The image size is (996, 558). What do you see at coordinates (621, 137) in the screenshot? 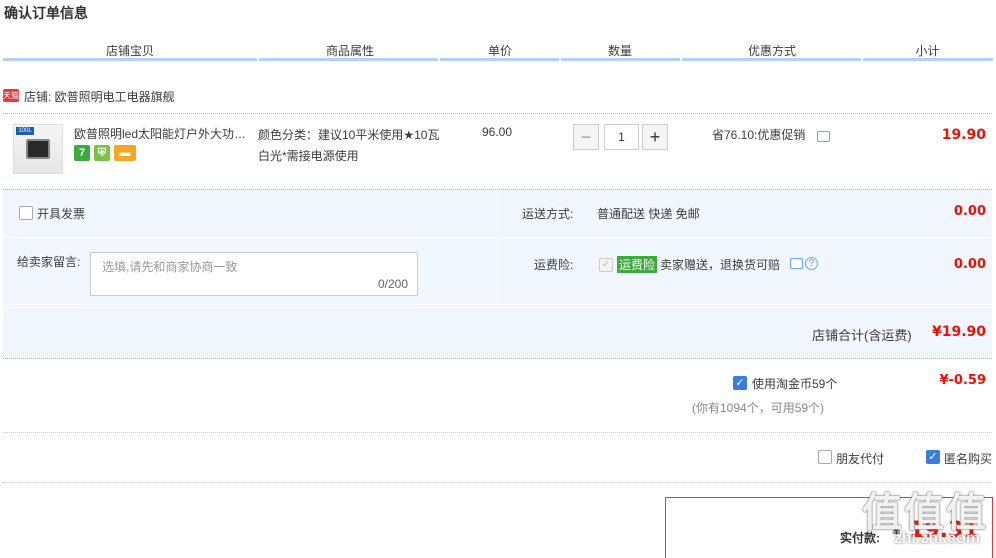
I see `qty-input: 1` at bounding box center [621, 137].